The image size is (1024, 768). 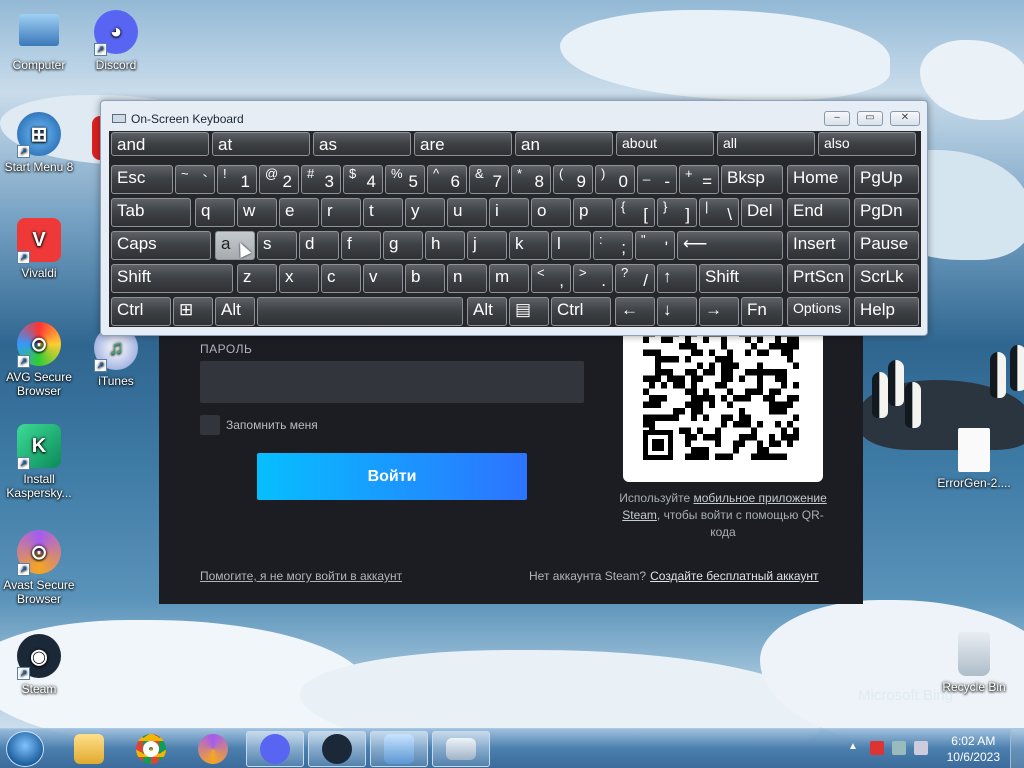 What do you see at coordinates (39, 568) in the screenshot?
I see `desktop-icon-avast-secure-browser: ⊙ ↗ Avast Secure Browser` at bounding box center [39, 568].